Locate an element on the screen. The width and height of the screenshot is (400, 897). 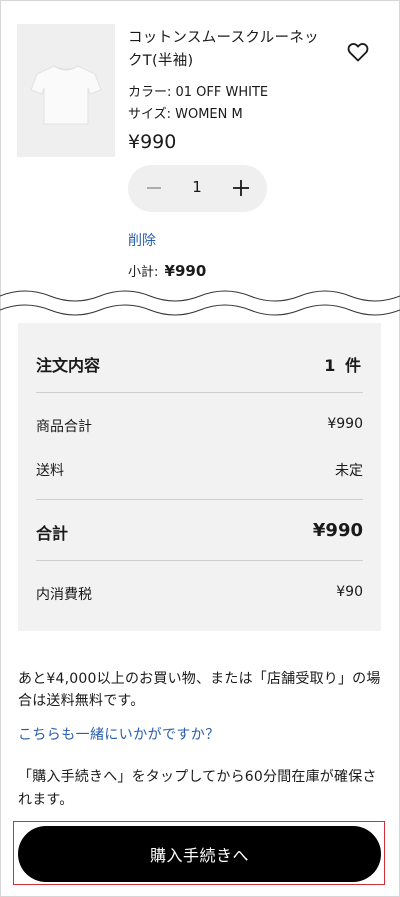
summary-header: 注文内容 1 件 is located at coordinates (199, 364).